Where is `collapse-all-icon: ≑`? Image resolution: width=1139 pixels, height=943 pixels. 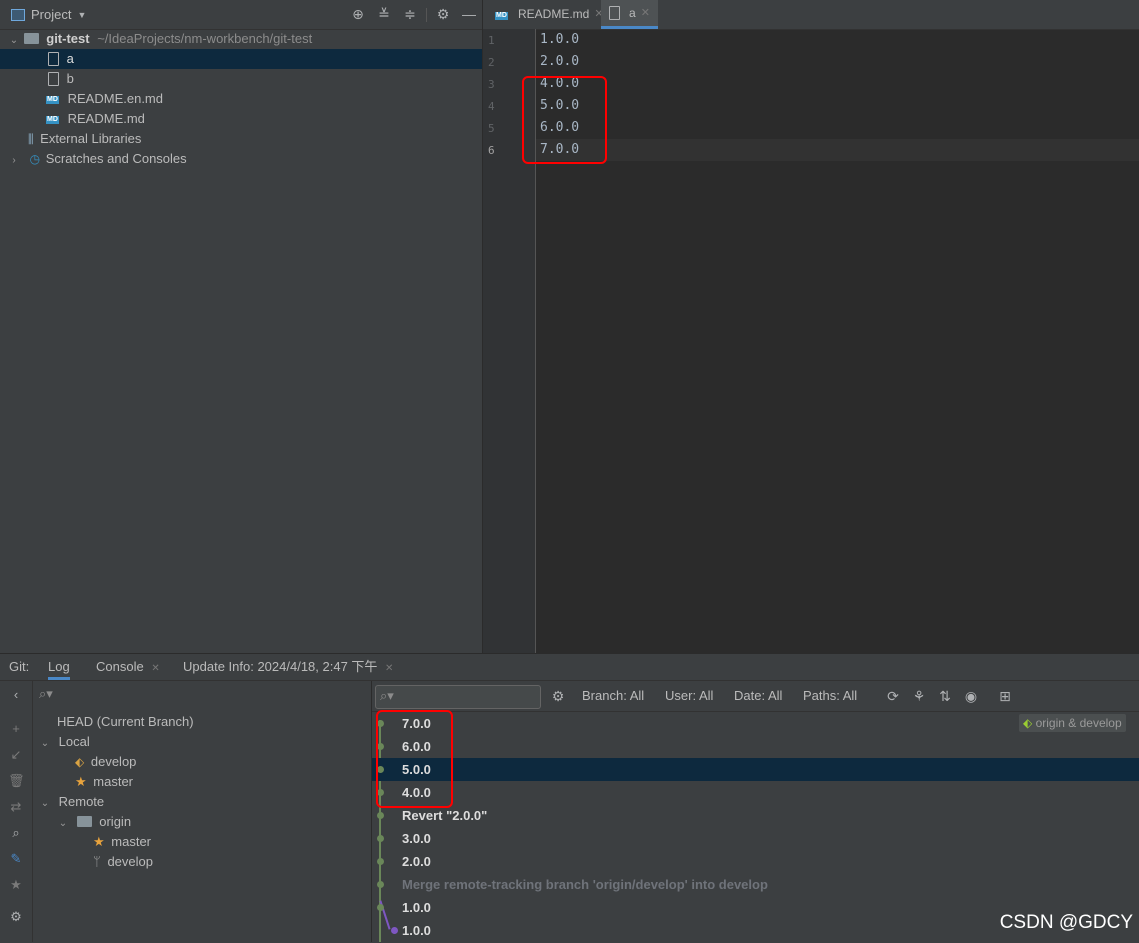
collapse-all-icon: ≑ is located at coordinates (410, 14).